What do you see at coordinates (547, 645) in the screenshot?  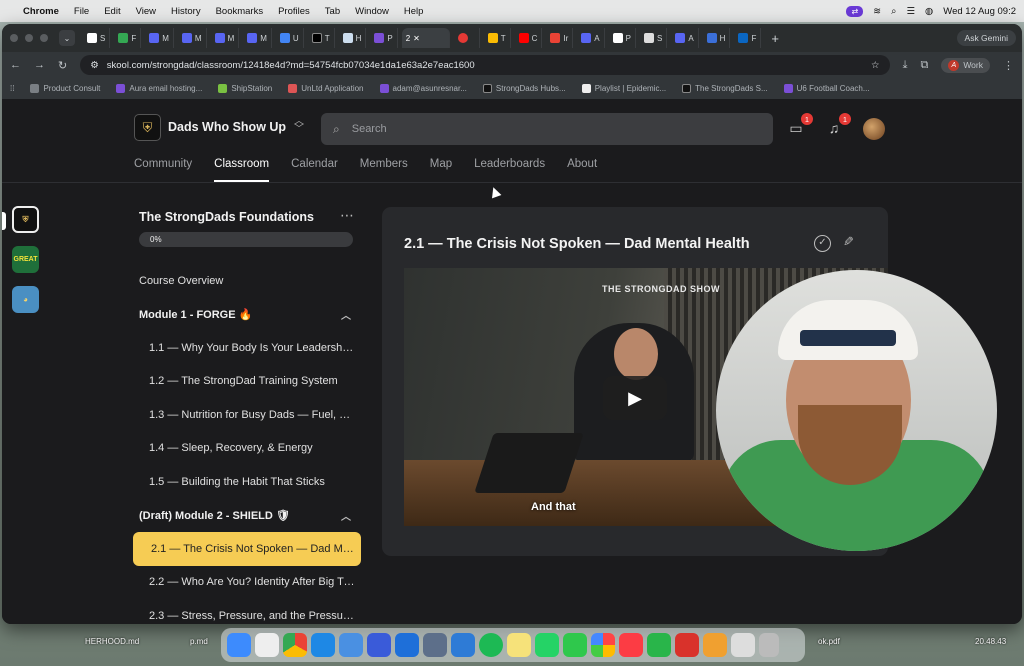 I see `whatsapp-icon` at bounding box center [547, 645].